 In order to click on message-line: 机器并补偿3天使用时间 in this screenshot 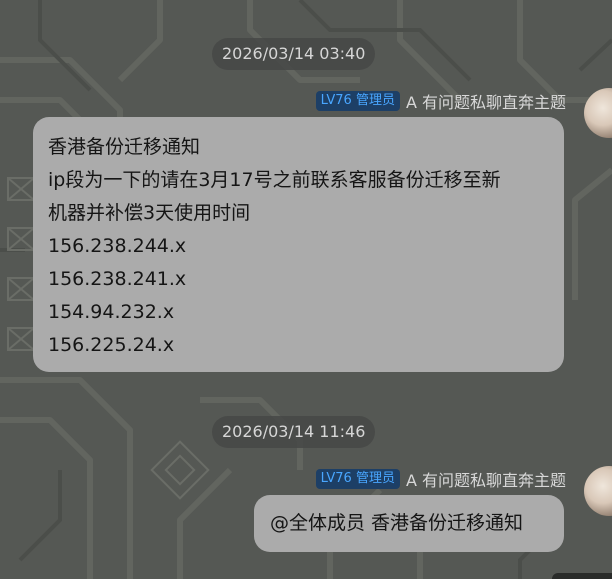, I will do `click(149, 213)`.